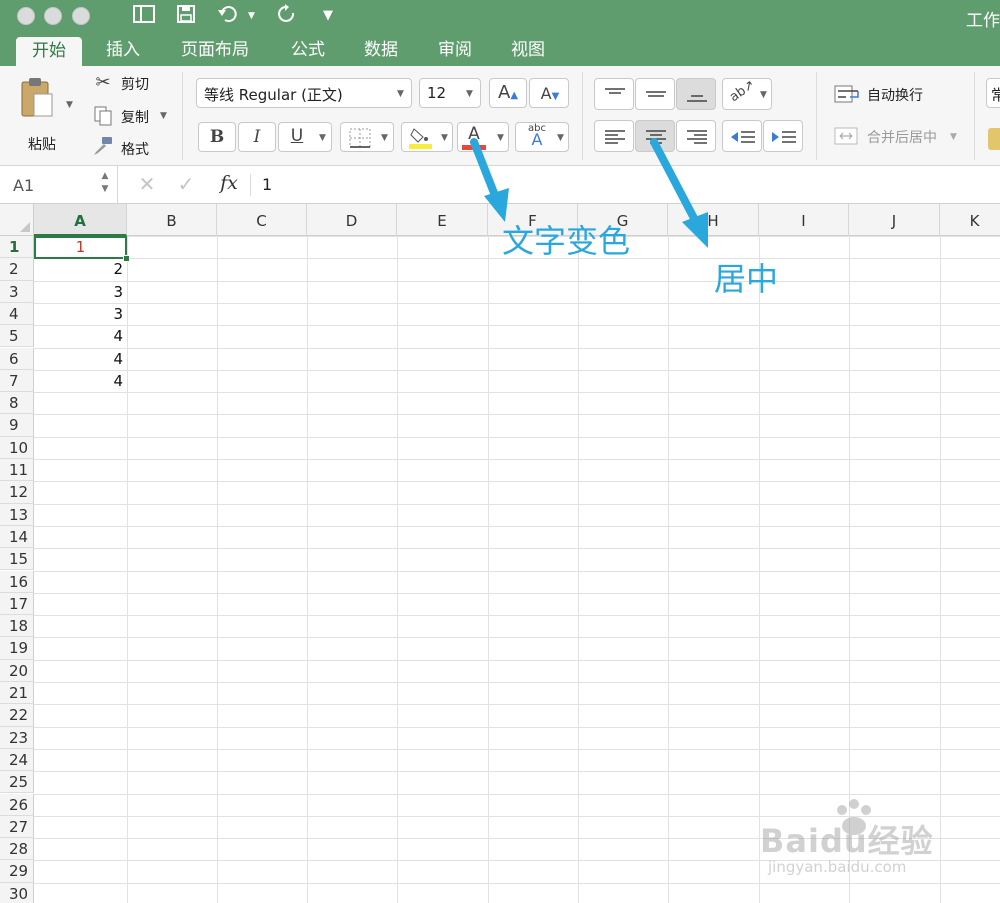  I want to click on annotation-center-note: 居中, so click(746, 279).